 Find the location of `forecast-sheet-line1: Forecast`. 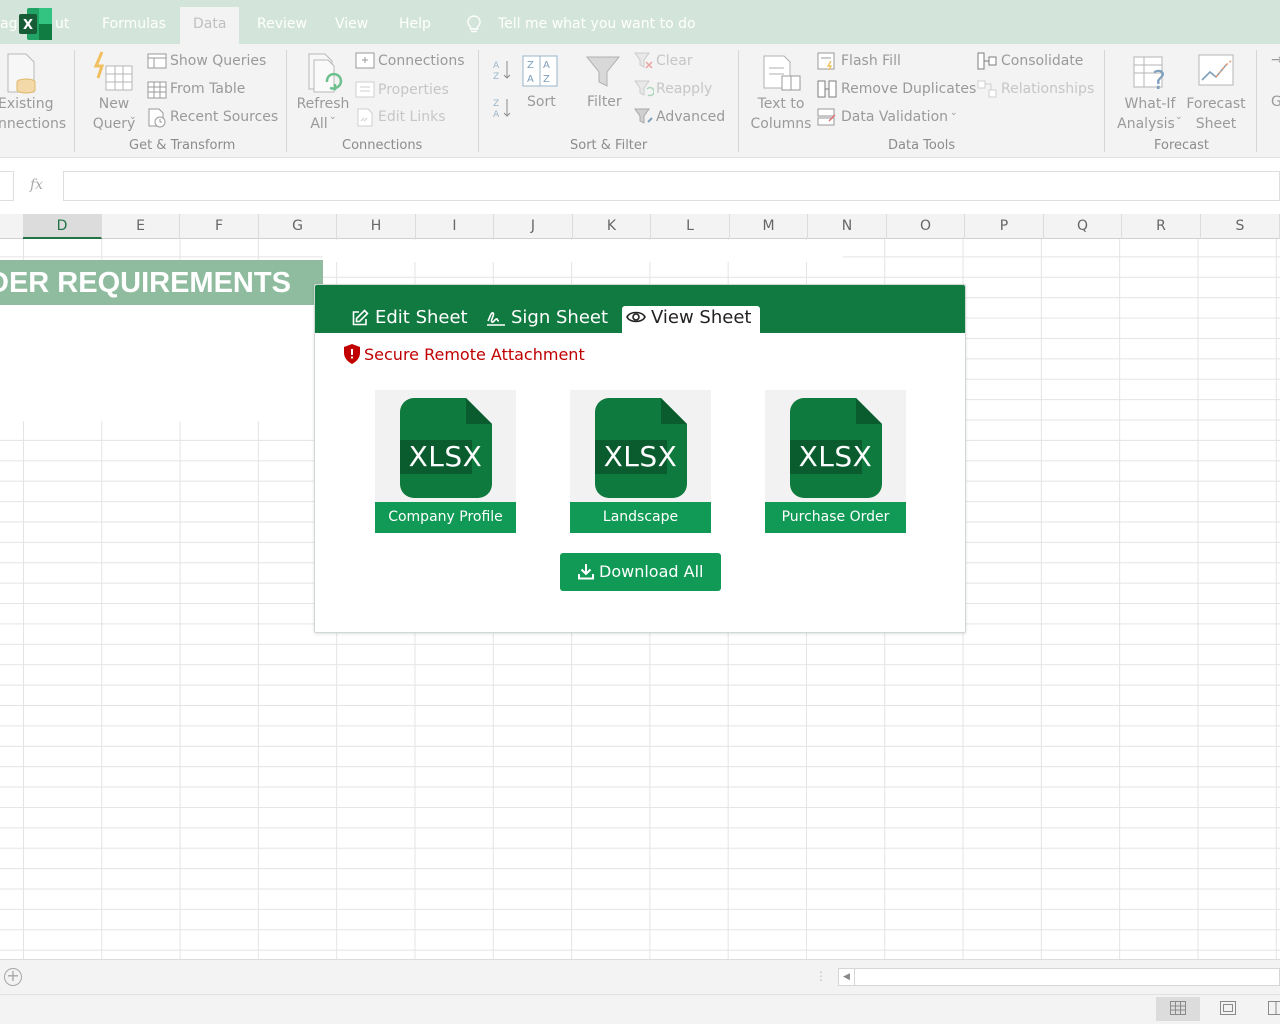

forecast-sheet-line1: Forecast is located at coordinates (1216, 104).